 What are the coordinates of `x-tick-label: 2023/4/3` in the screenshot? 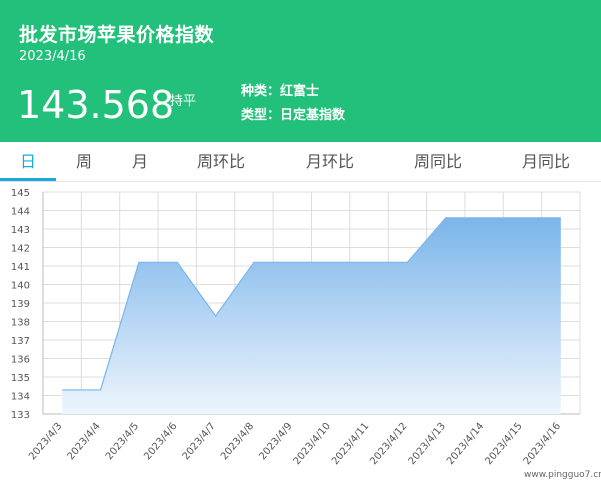 It's located at (45, 441).